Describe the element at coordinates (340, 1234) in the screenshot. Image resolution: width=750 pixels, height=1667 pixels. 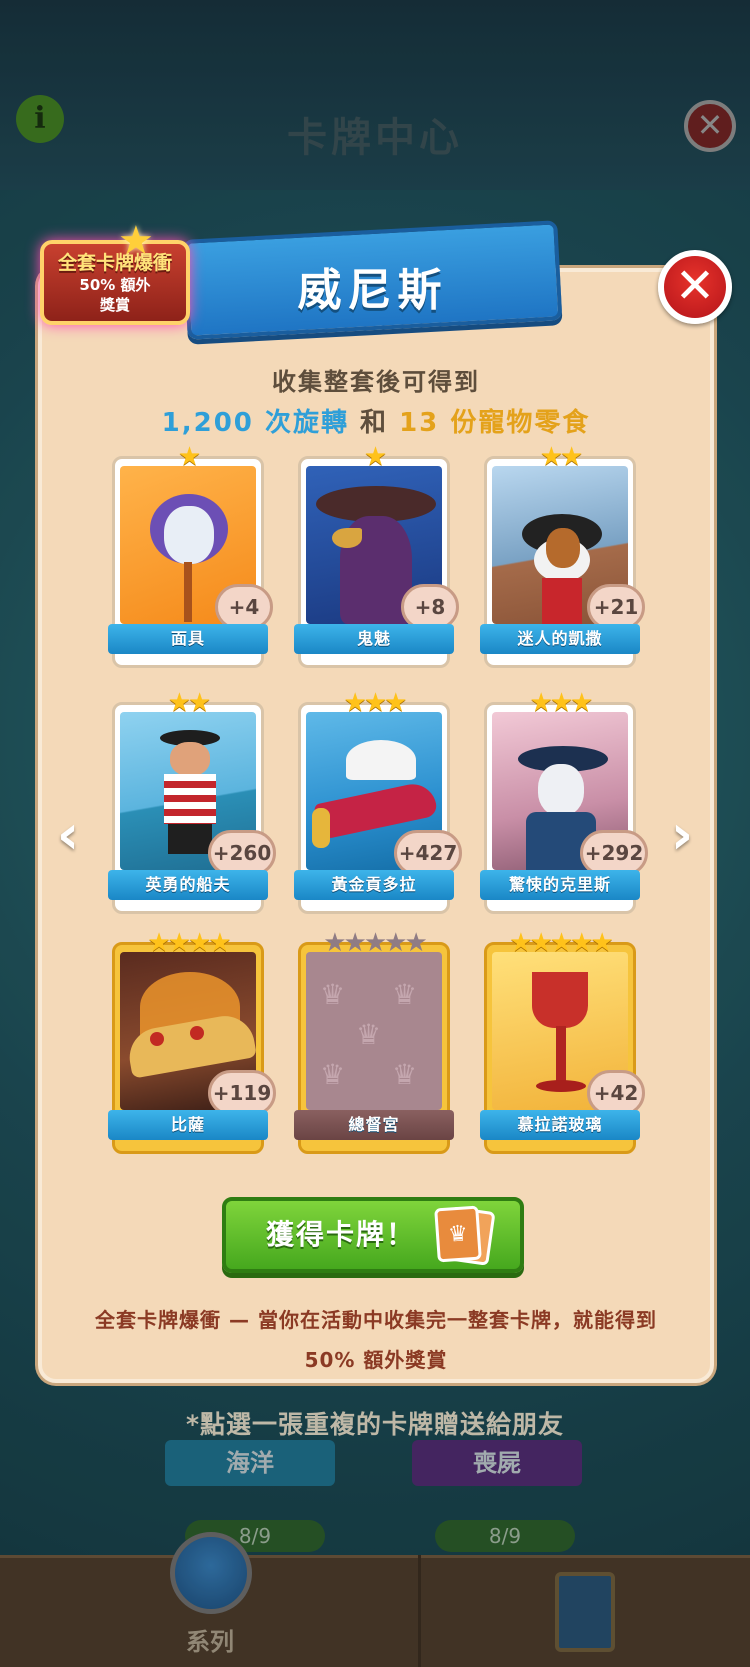
I see `get-cards-label: 獲得卡牌！` at that location.